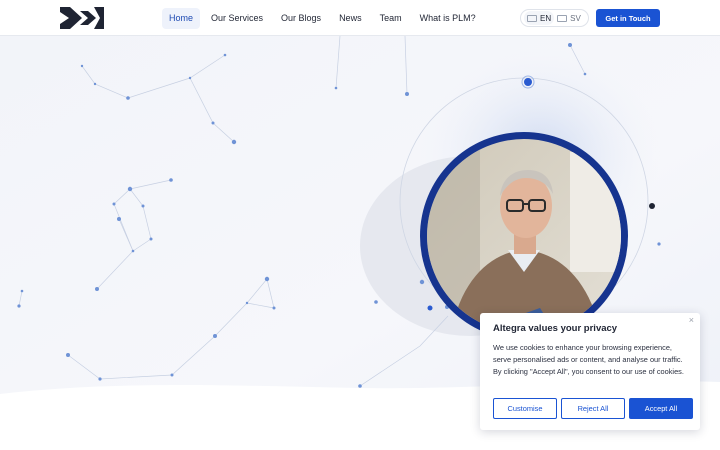 The height and width of the screenshot is (450, 720). I want to click on flag-en-icon, so click(532, 18).